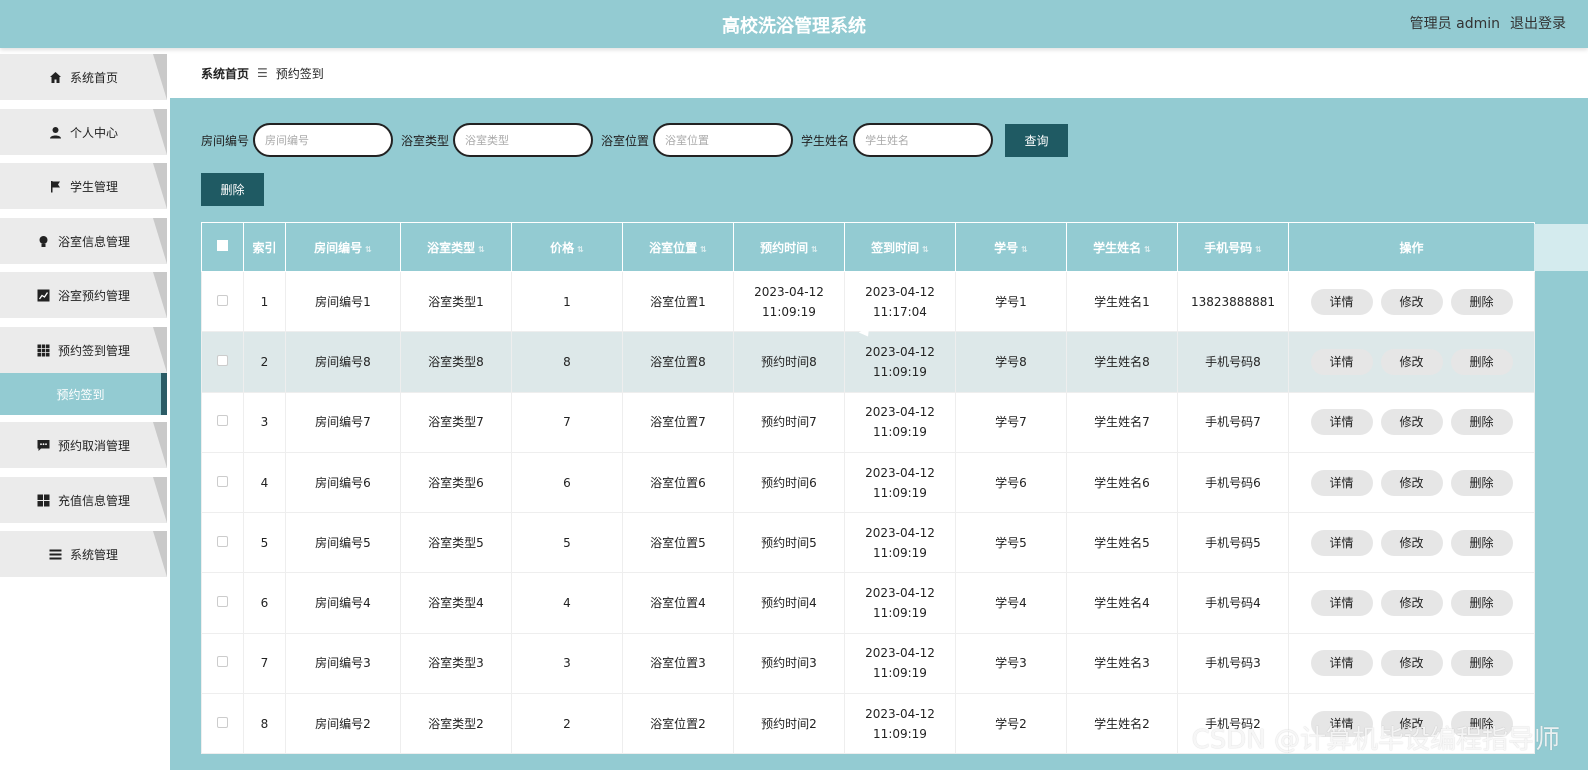  What do you see at coordinates (264, 724) in the screenshot?
I see `cell-index: 8` at bounding box center [264, 724].